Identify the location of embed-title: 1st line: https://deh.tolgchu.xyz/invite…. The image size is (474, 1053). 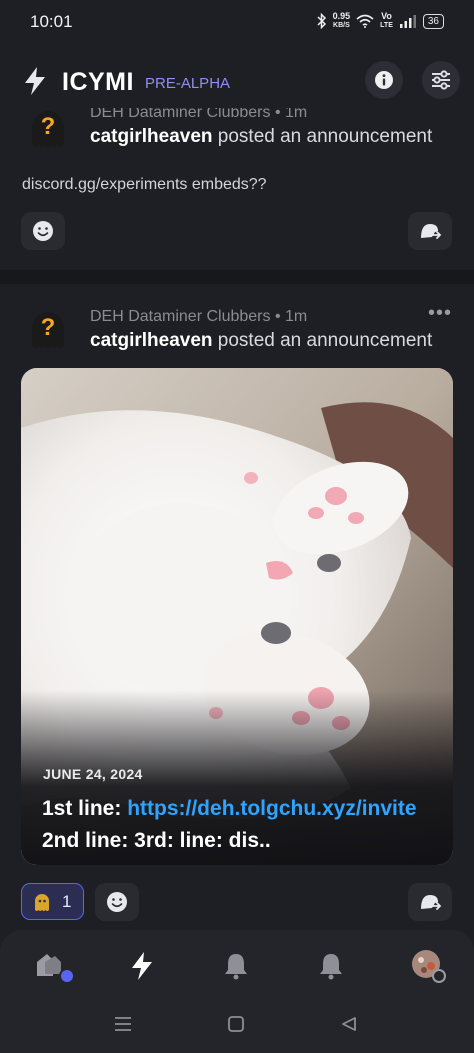
(242, 825).